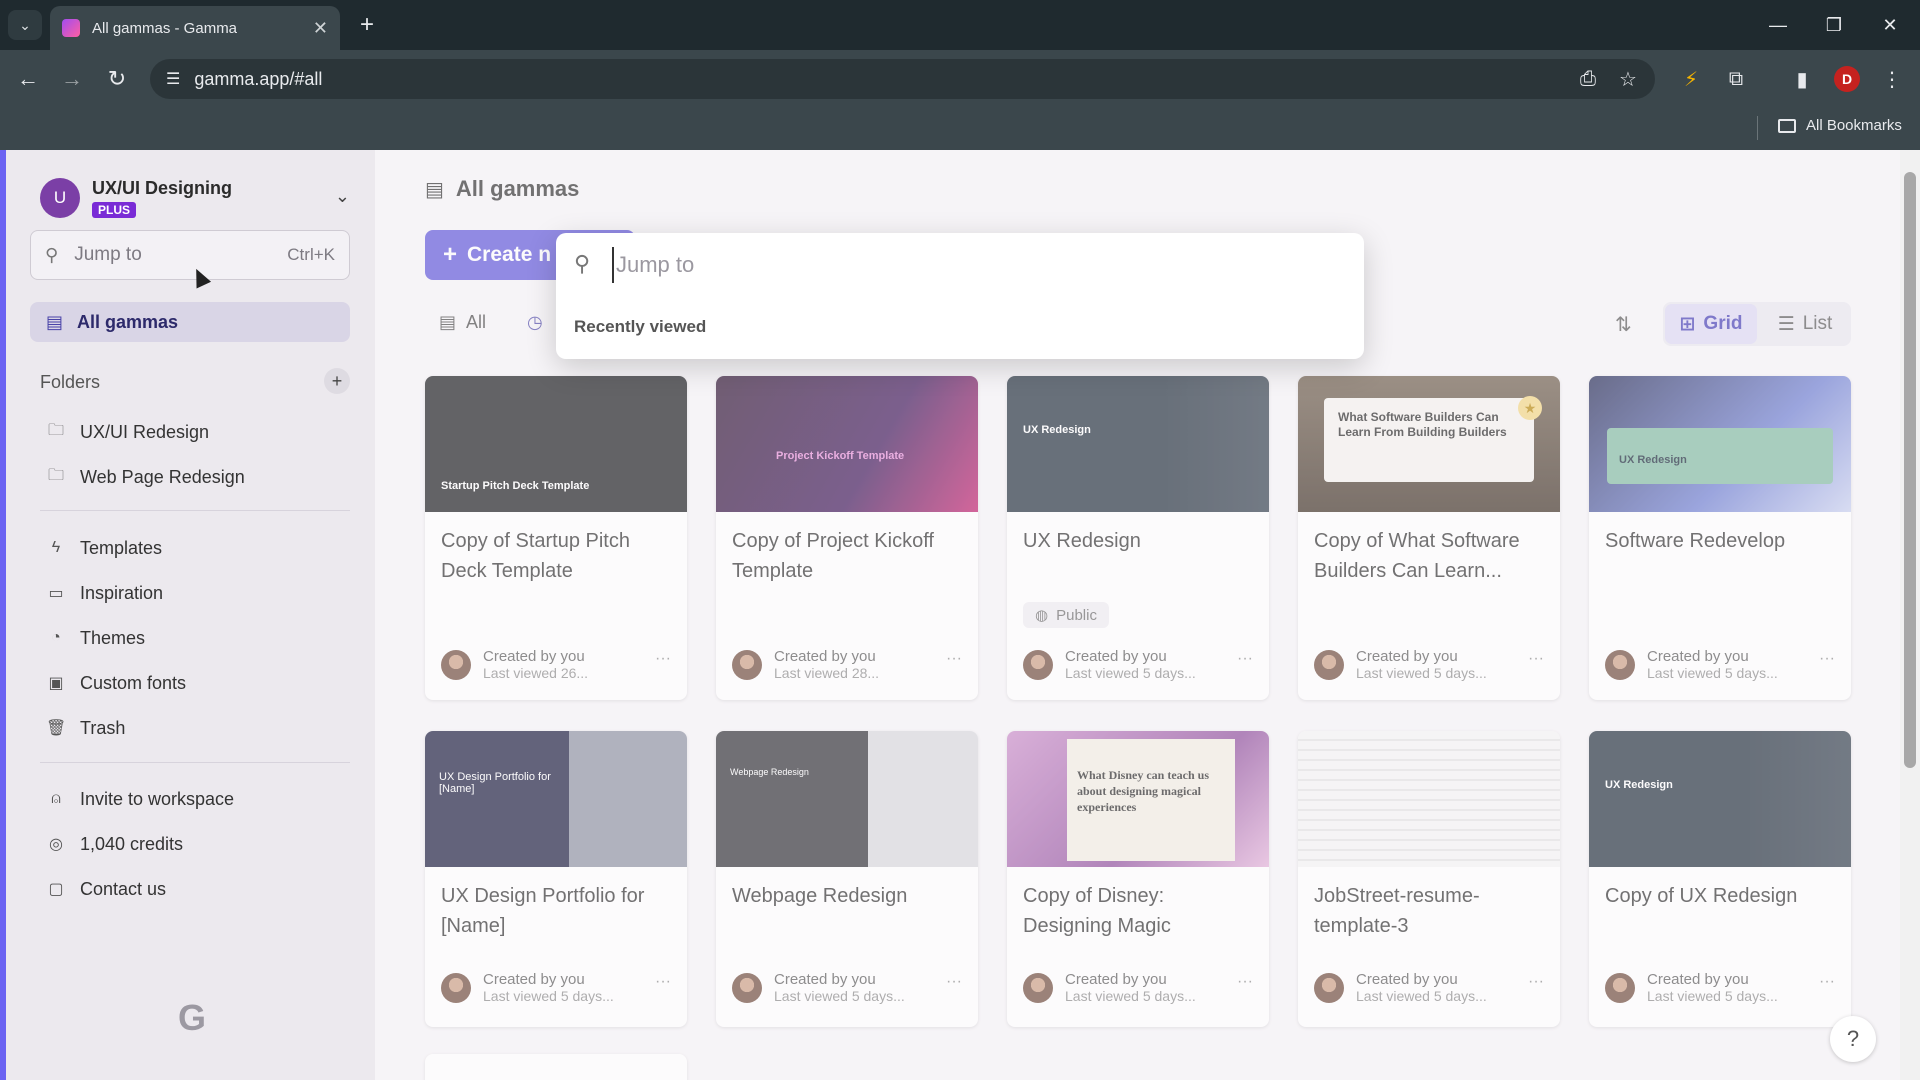  Describe the element at coordinates (1736, 79) in the screenshot. I see `extensions-puzzle-icon: ⧉` at that location.